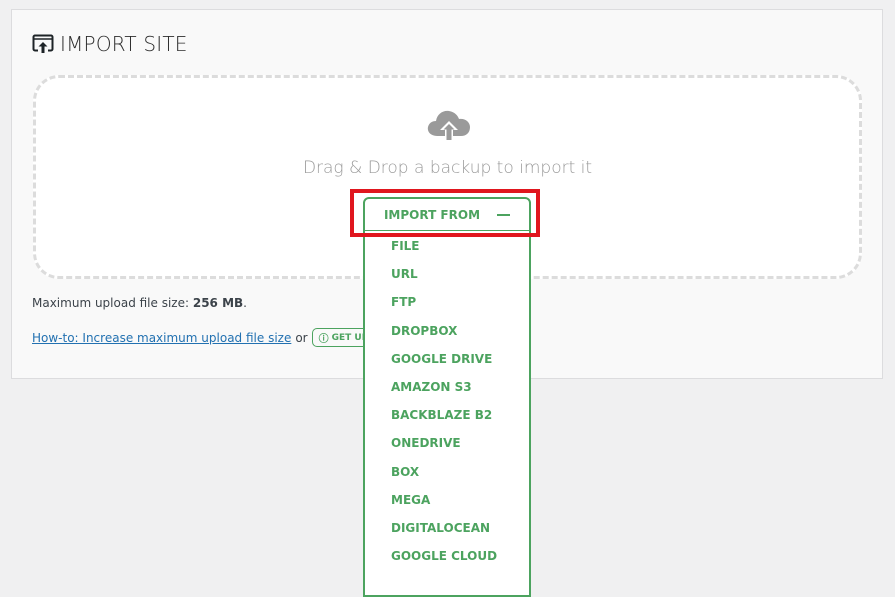 The height and width of the screenshot is (597, 895). Describe the element at coordinates (218, 303) in the screenshot. I see `max-upload-value: 256 MB` at that location.